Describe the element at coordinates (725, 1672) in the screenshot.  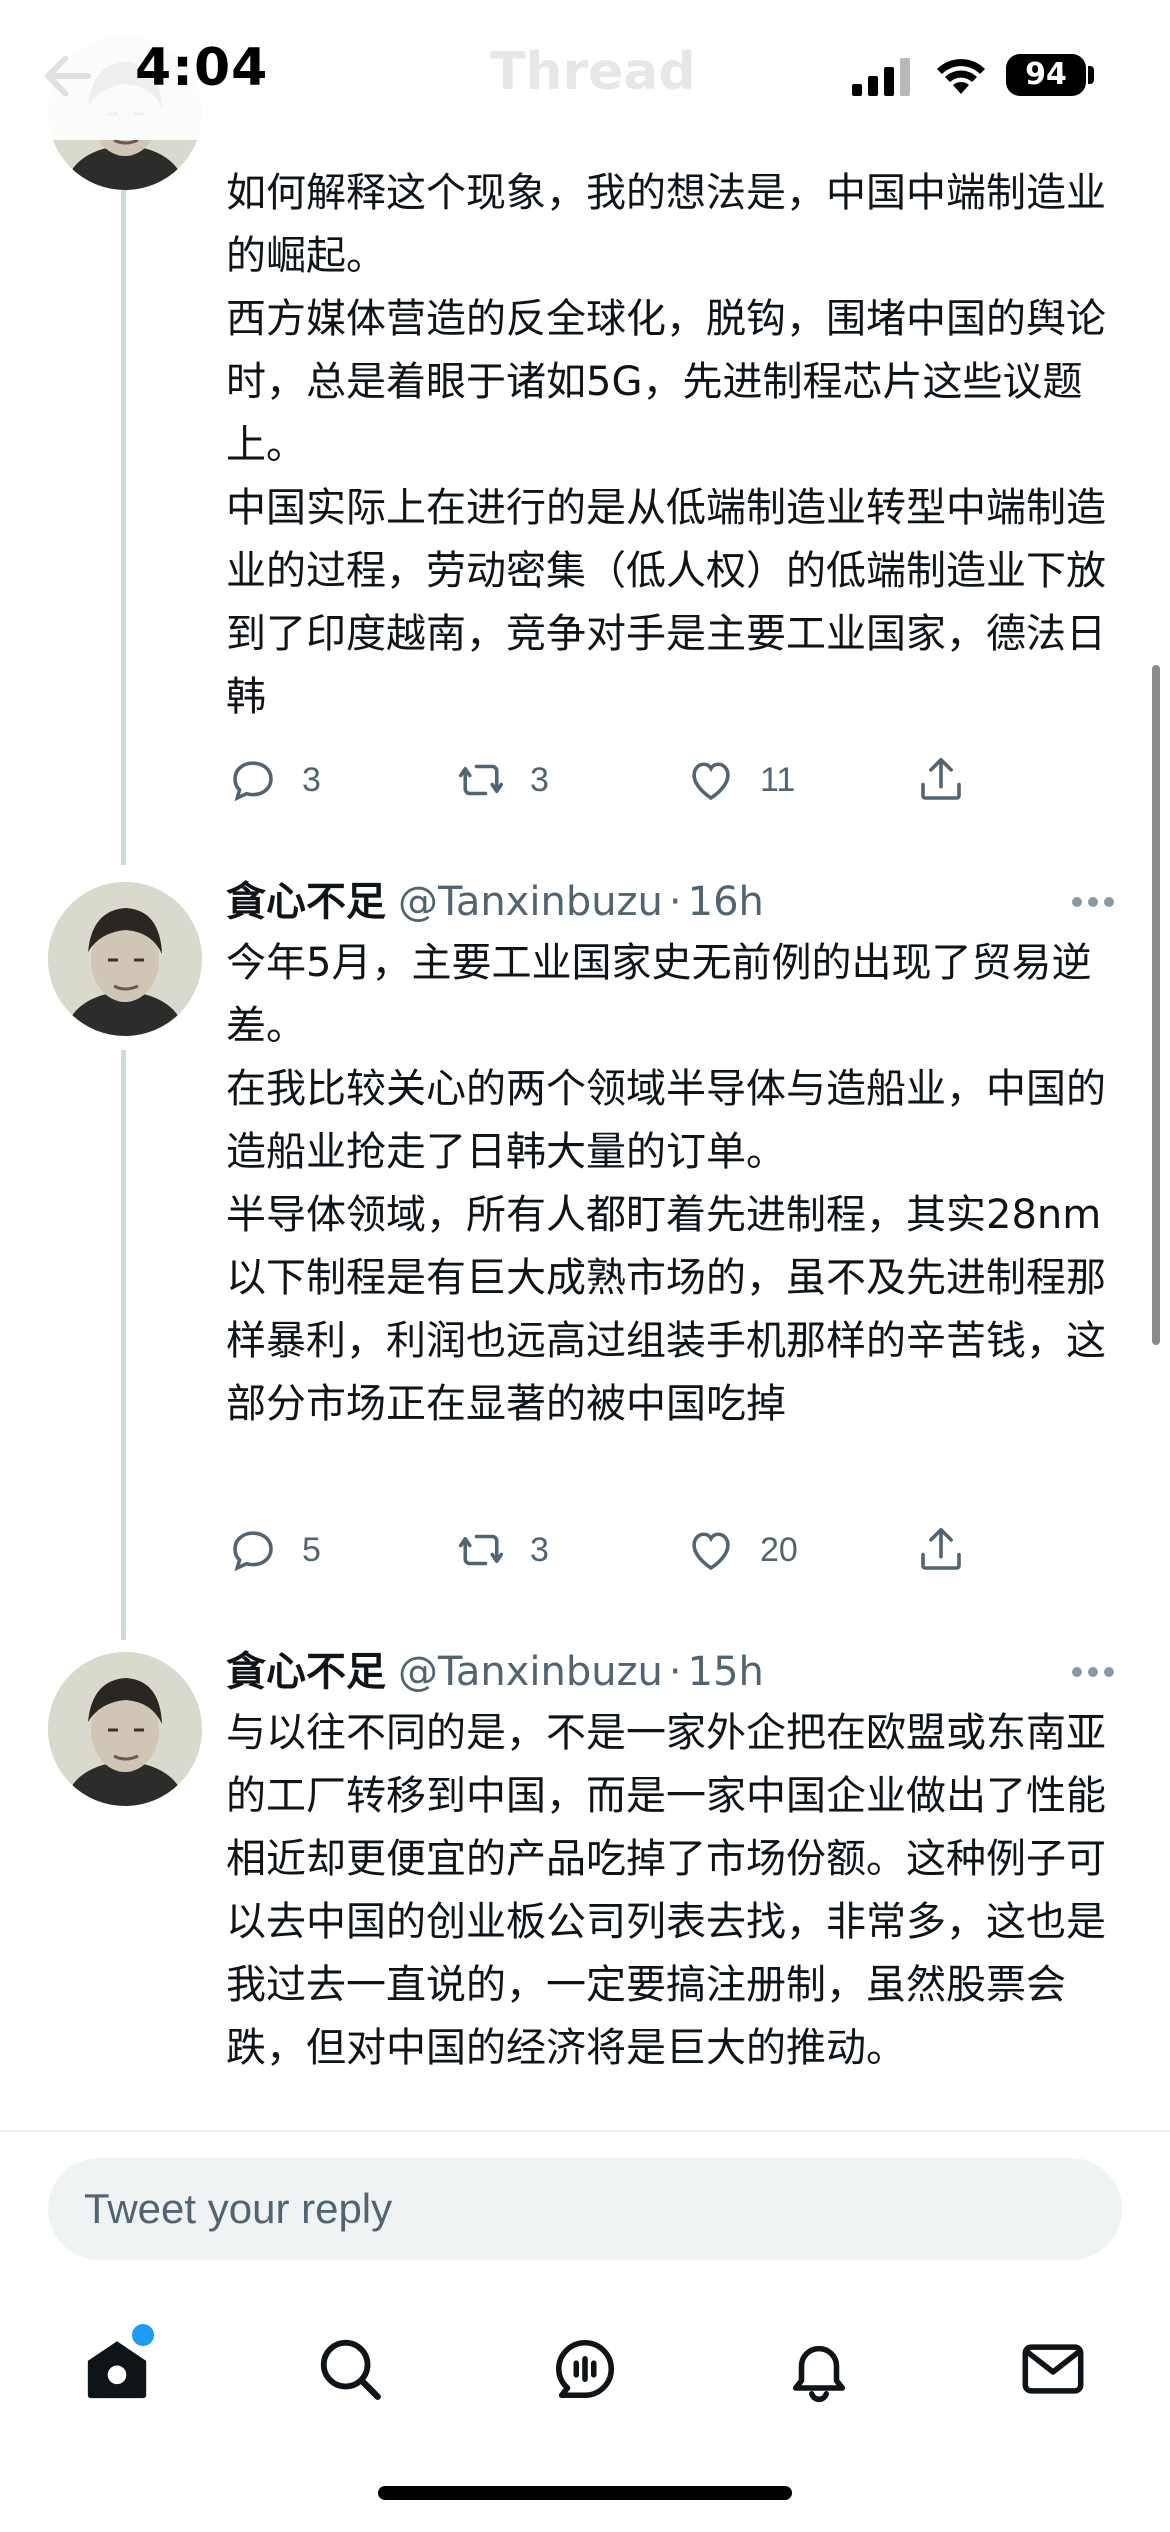
I see `tweet-time: 15h` at that location.